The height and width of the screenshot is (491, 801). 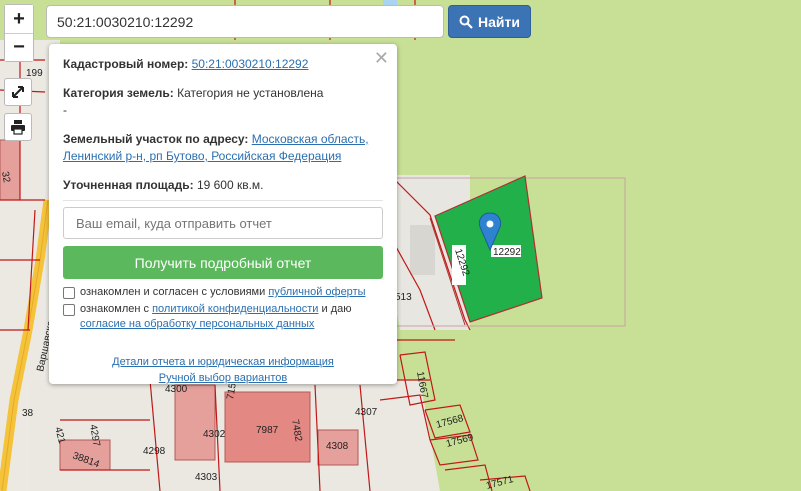 I want to click on area-value: 19 600 кв.м., so click(x=230, y=185).